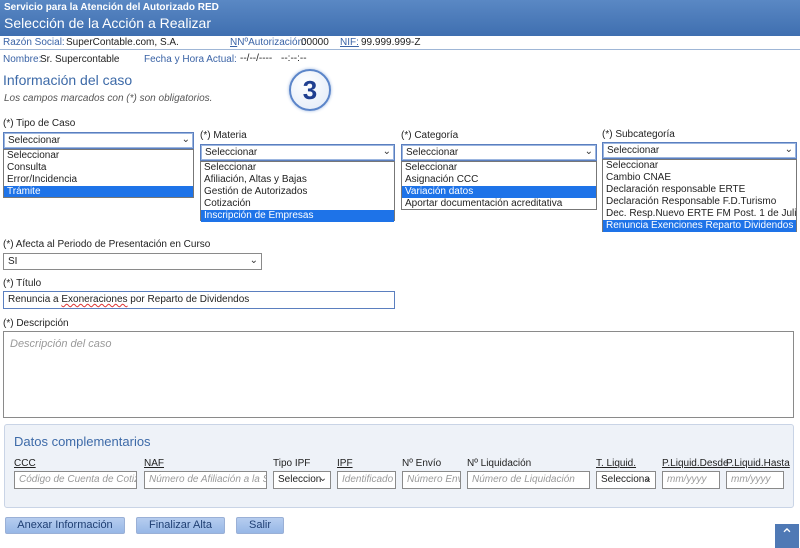 The width and height of the screenshot is (800, 548). I want to click on fecha-value: --/--/----, so click(256, 58).